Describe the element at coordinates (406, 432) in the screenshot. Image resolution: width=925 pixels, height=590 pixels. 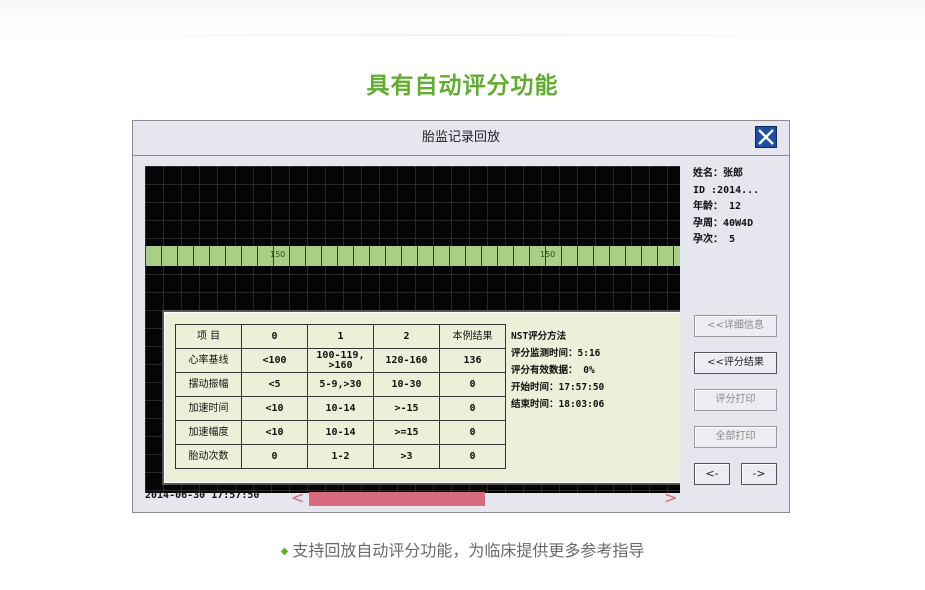
I see `table-cell: >=15` at that location.